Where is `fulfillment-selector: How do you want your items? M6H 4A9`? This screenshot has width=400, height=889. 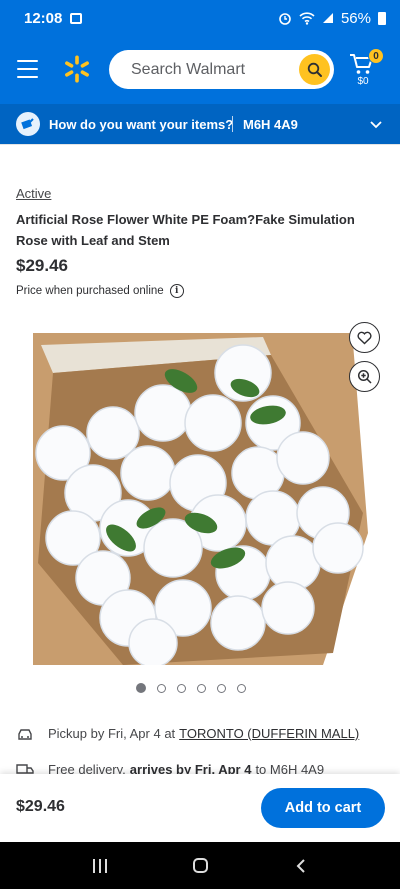
fulfillment-selector: How do you want your items? M6H 4A9 is located at coordinates (200, 124).